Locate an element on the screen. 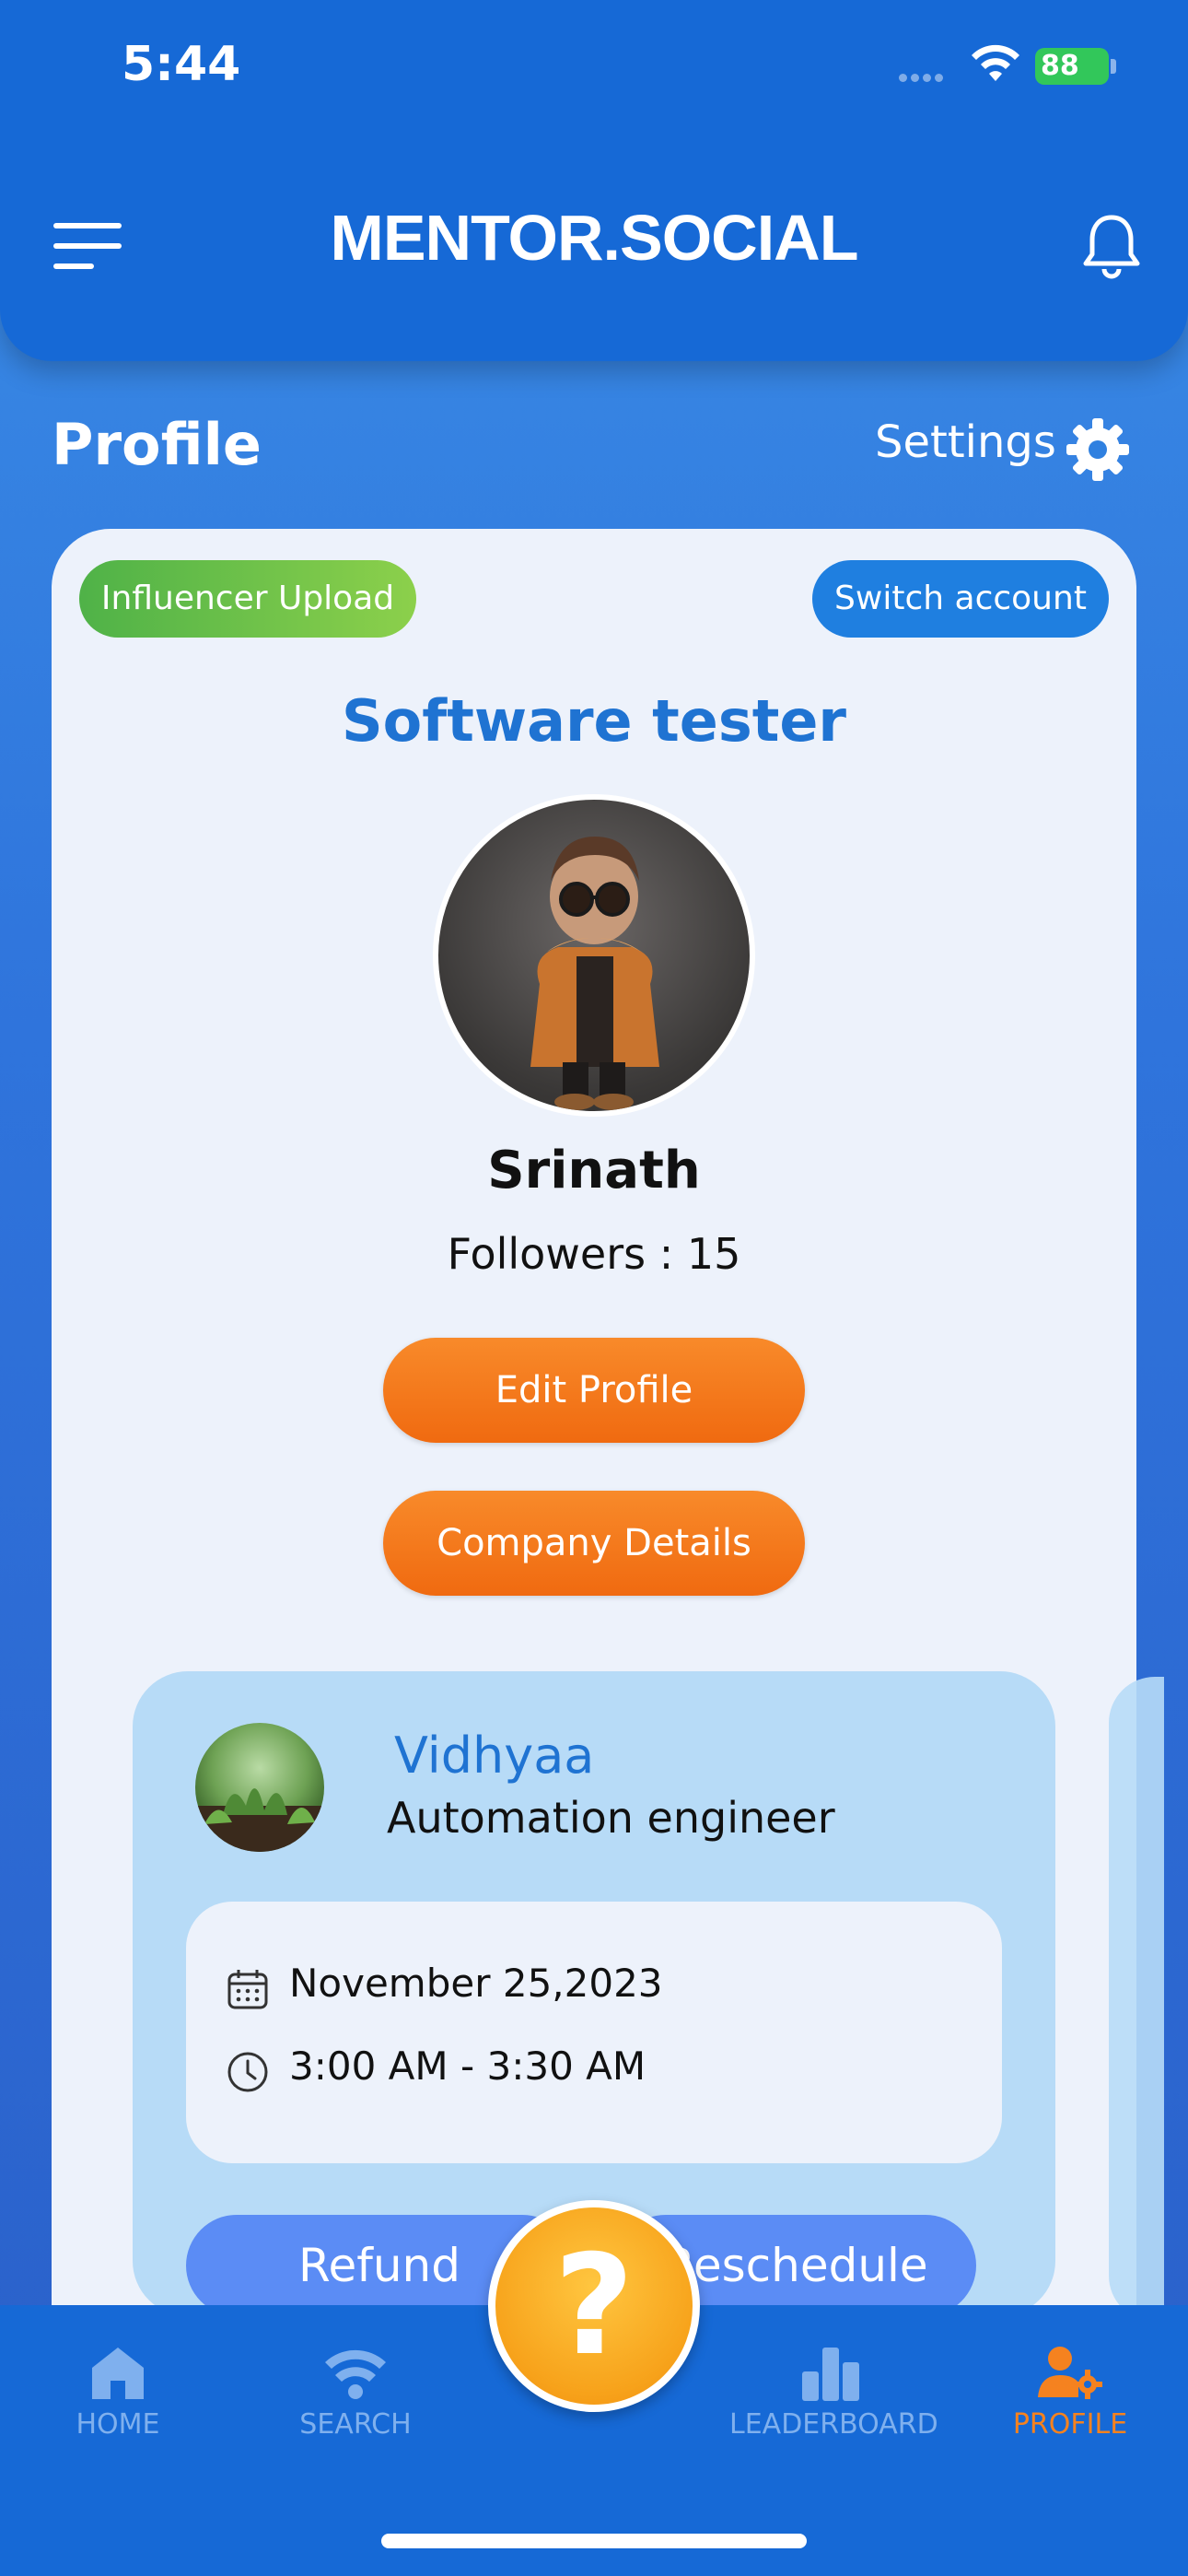  nav-search: SEARCH is located at coordinates (355, 2392).